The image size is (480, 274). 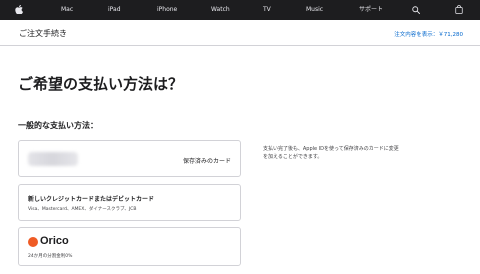 I want to click on new-card-title: 新しいクレジットカードまたはデビットカード, so click(x=91, y=199).